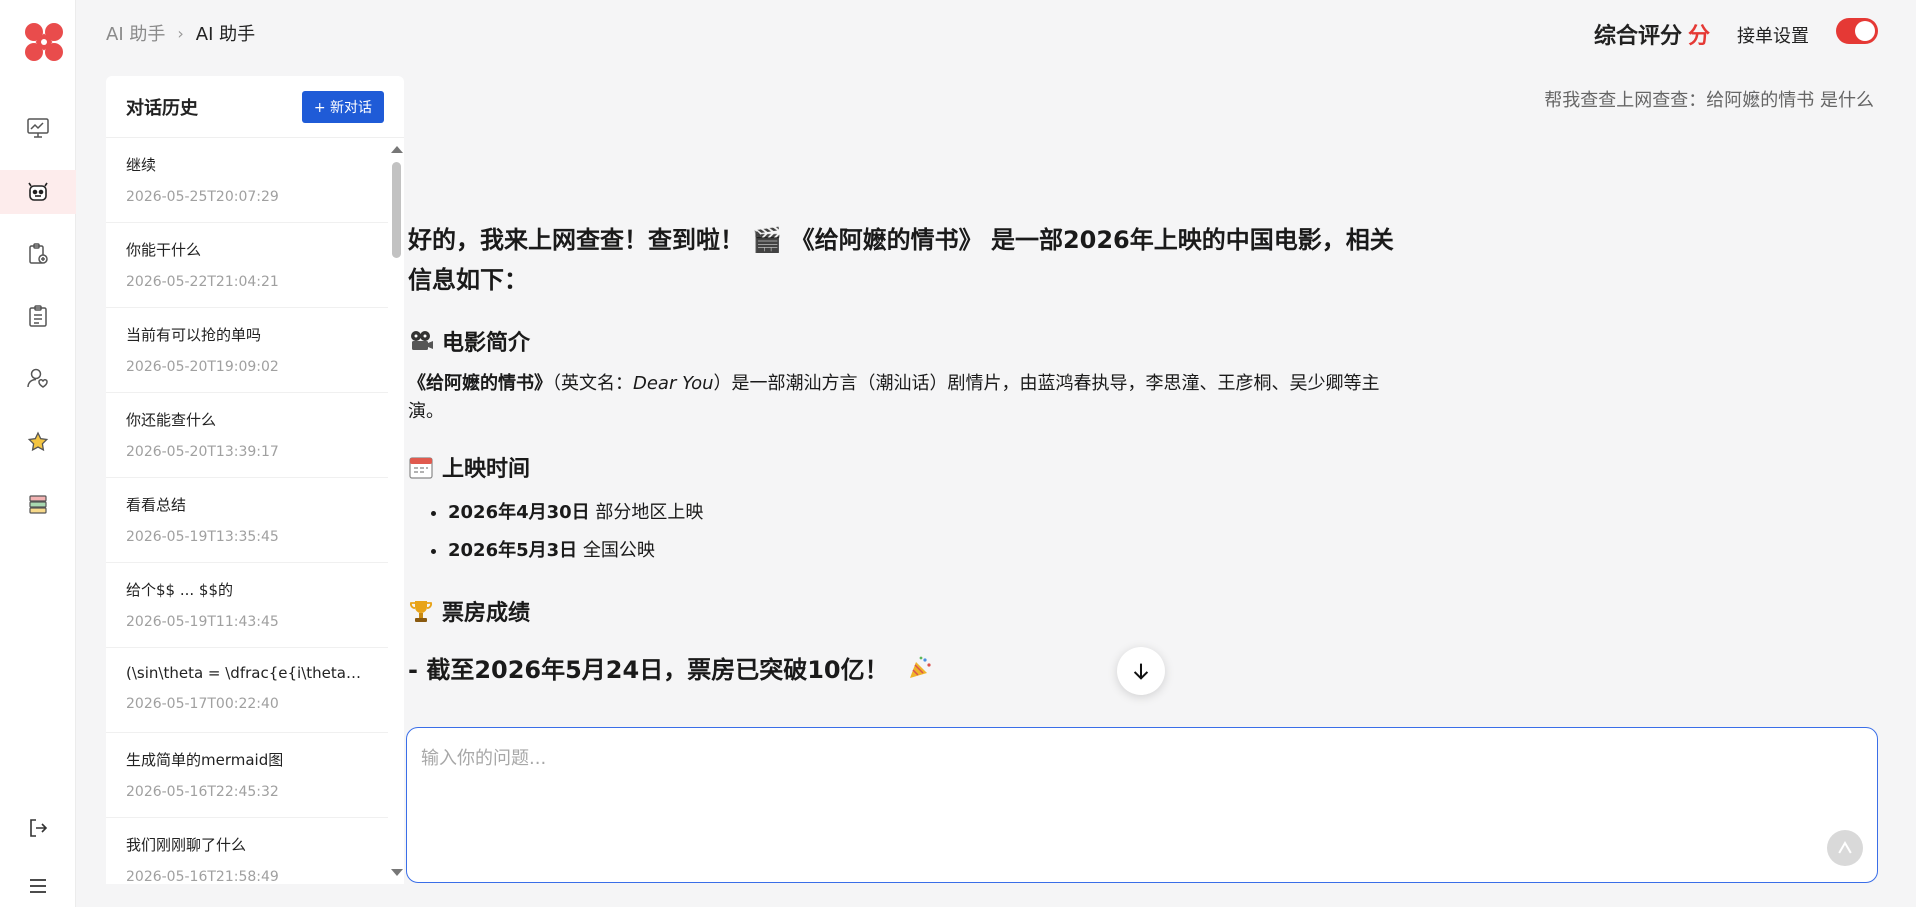 Image resolution: width=1916 pixels, height=907 pixels. What do you see at coordinates (421, 341) in the screenshot?
I see `film-projector-icon` at bounding box center [421, 341].